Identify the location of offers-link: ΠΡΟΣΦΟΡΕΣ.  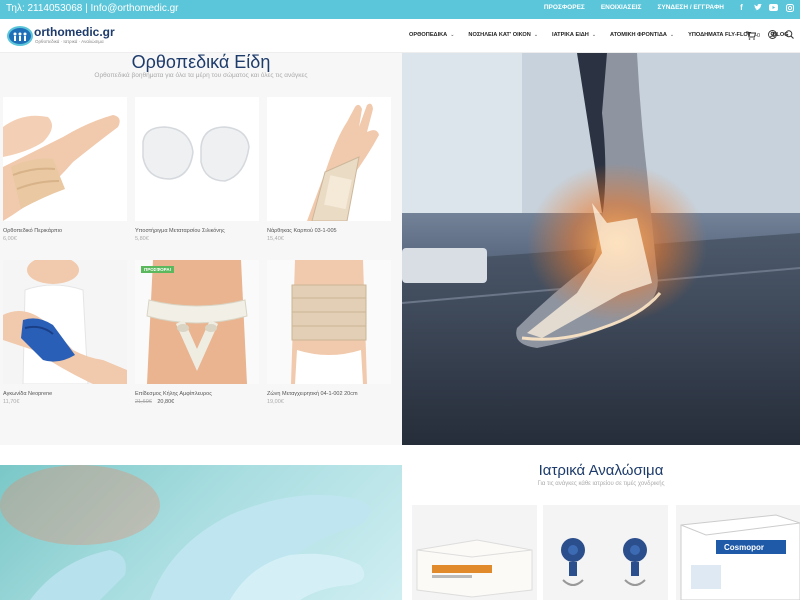
(564, 7).